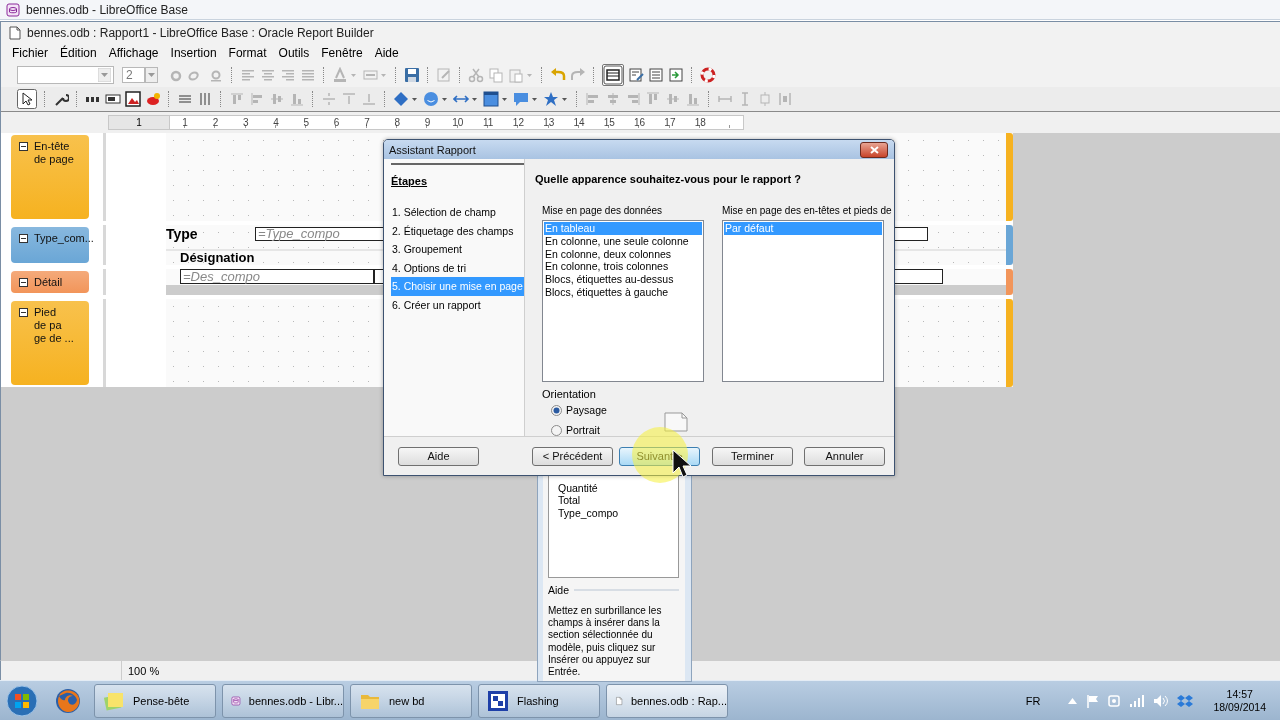  What do you see at coordinates (496, 74) in the screenshot?
I see `copy-icon` at bounding box center [496, 74].